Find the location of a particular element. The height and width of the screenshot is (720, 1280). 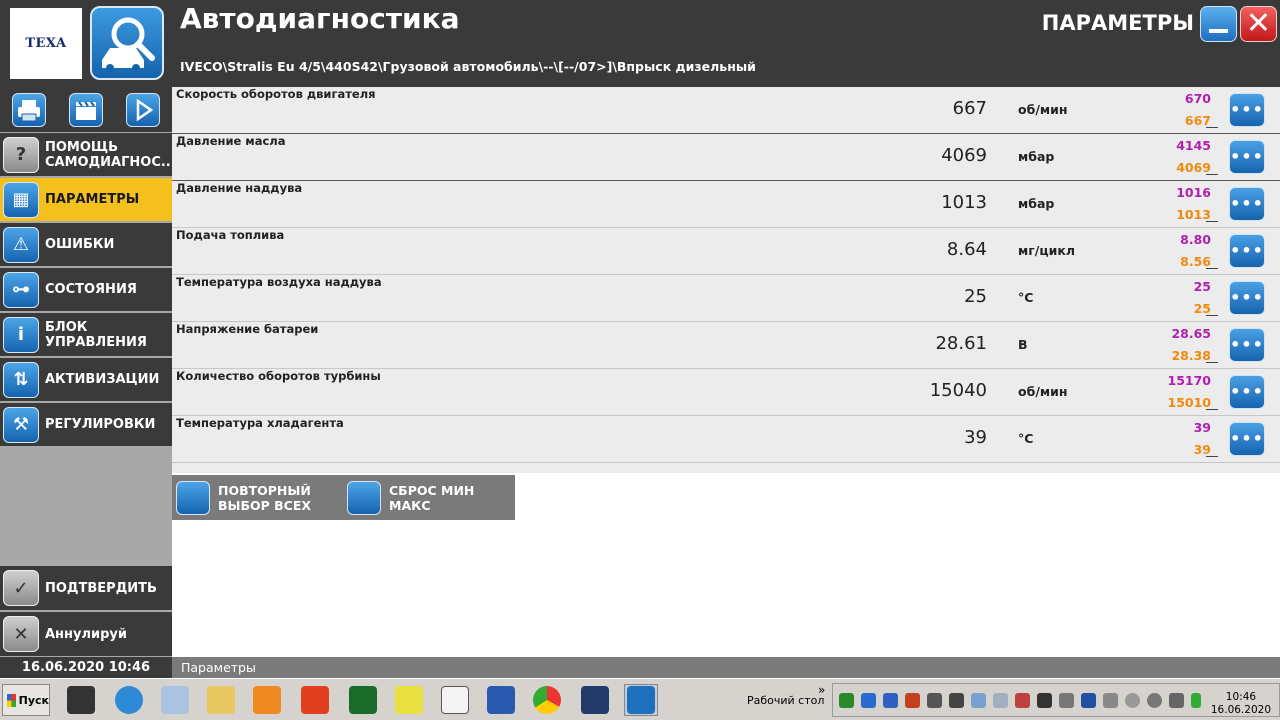

select-icon is located at coordinates (193, 497).